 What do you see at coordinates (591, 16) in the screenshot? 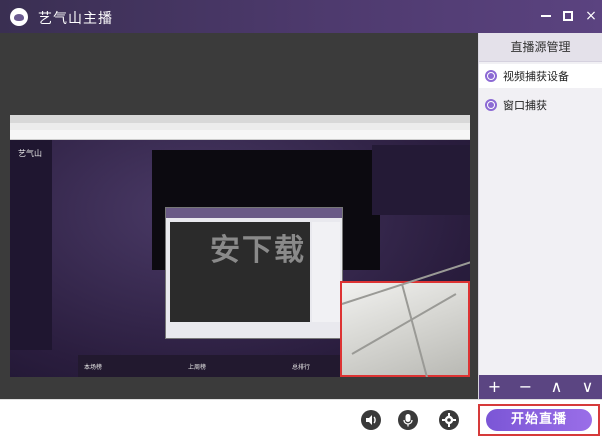
I see `close-button: ×` at bounding box center [591, 16].